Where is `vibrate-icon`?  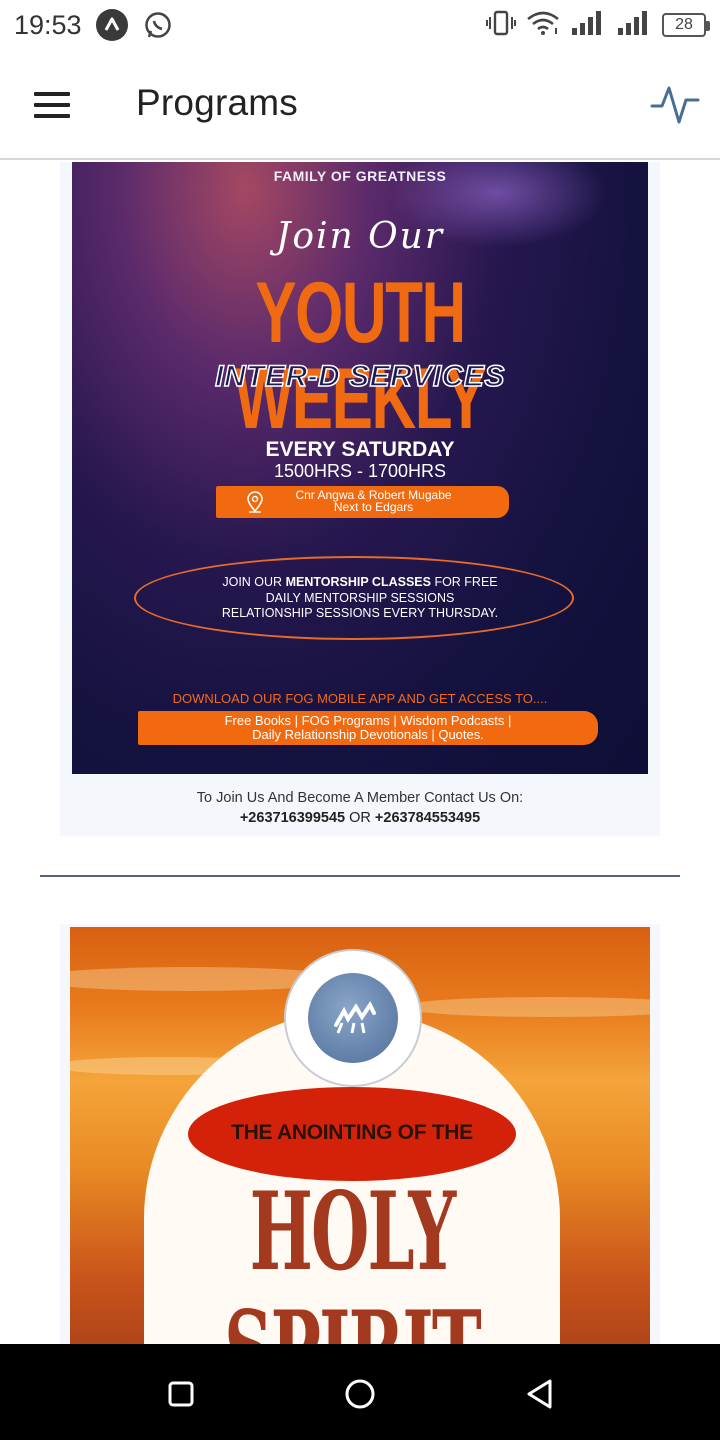
vibrate-icon is located at coordinates (501, 25).